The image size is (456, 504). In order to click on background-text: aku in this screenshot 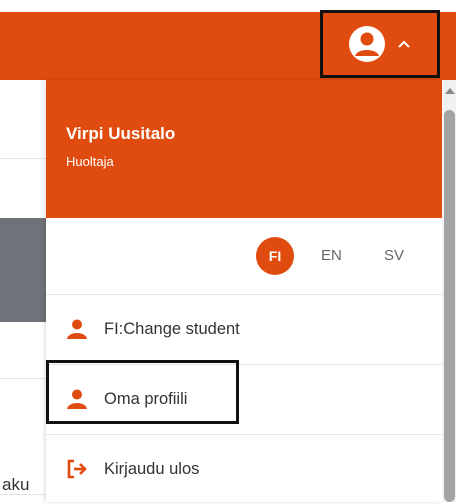, I will do `click(16, 484)`.